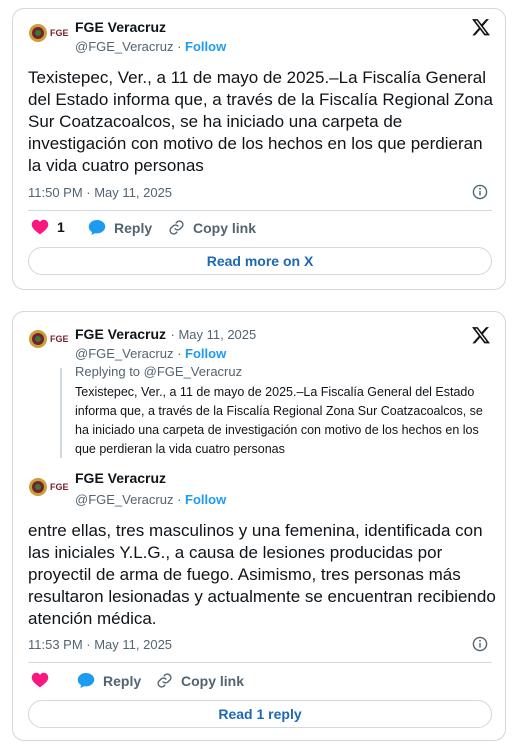  What do you see at coordinates (61, 413) in the screenshot?
I see `thread-line` at bounding box center [61, 413].